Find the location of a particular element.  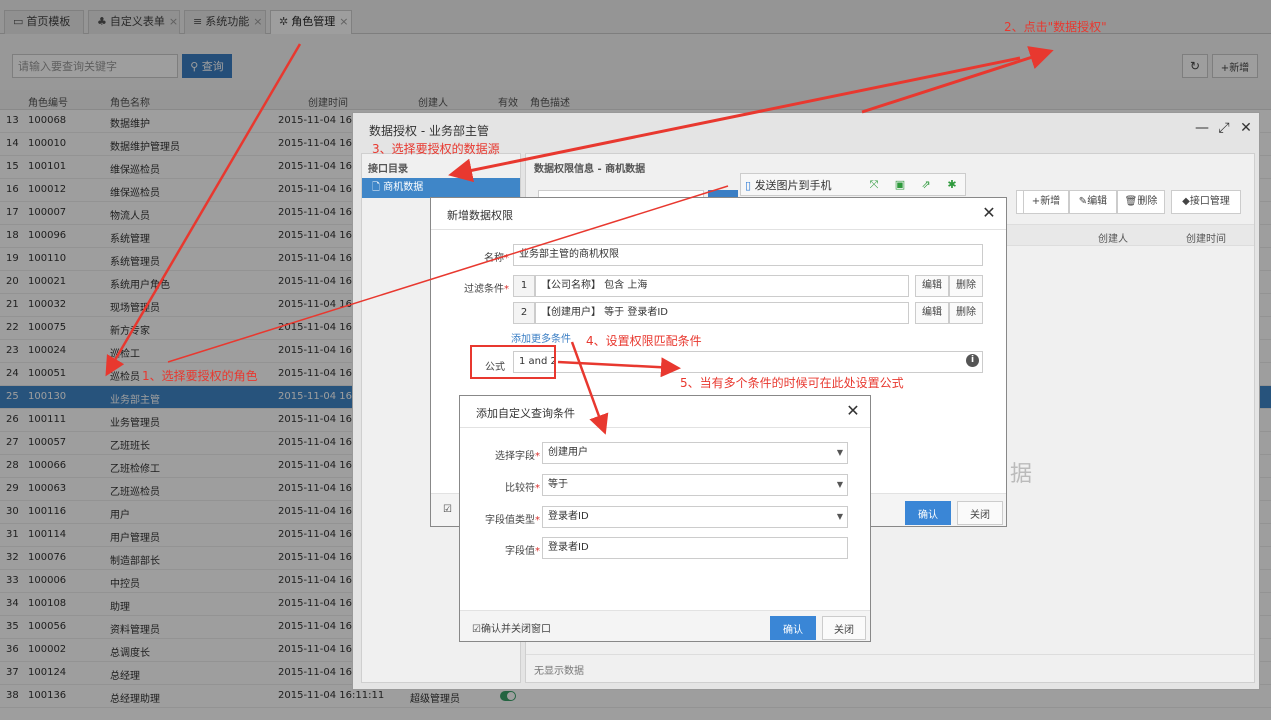

annotation-step3: 3、选择要授权的数据源 is located at coordinates (436, 149).